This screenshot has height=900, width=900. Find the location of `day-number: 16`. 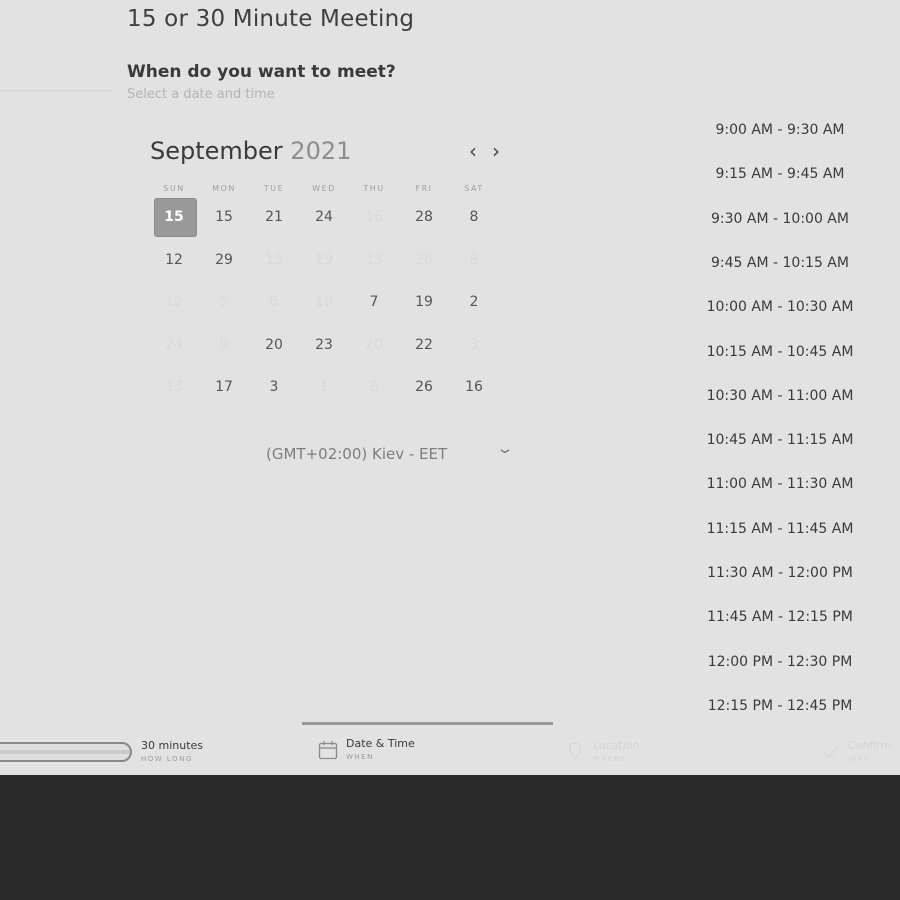

day-number: 16 is located at coordinates (474, 387).